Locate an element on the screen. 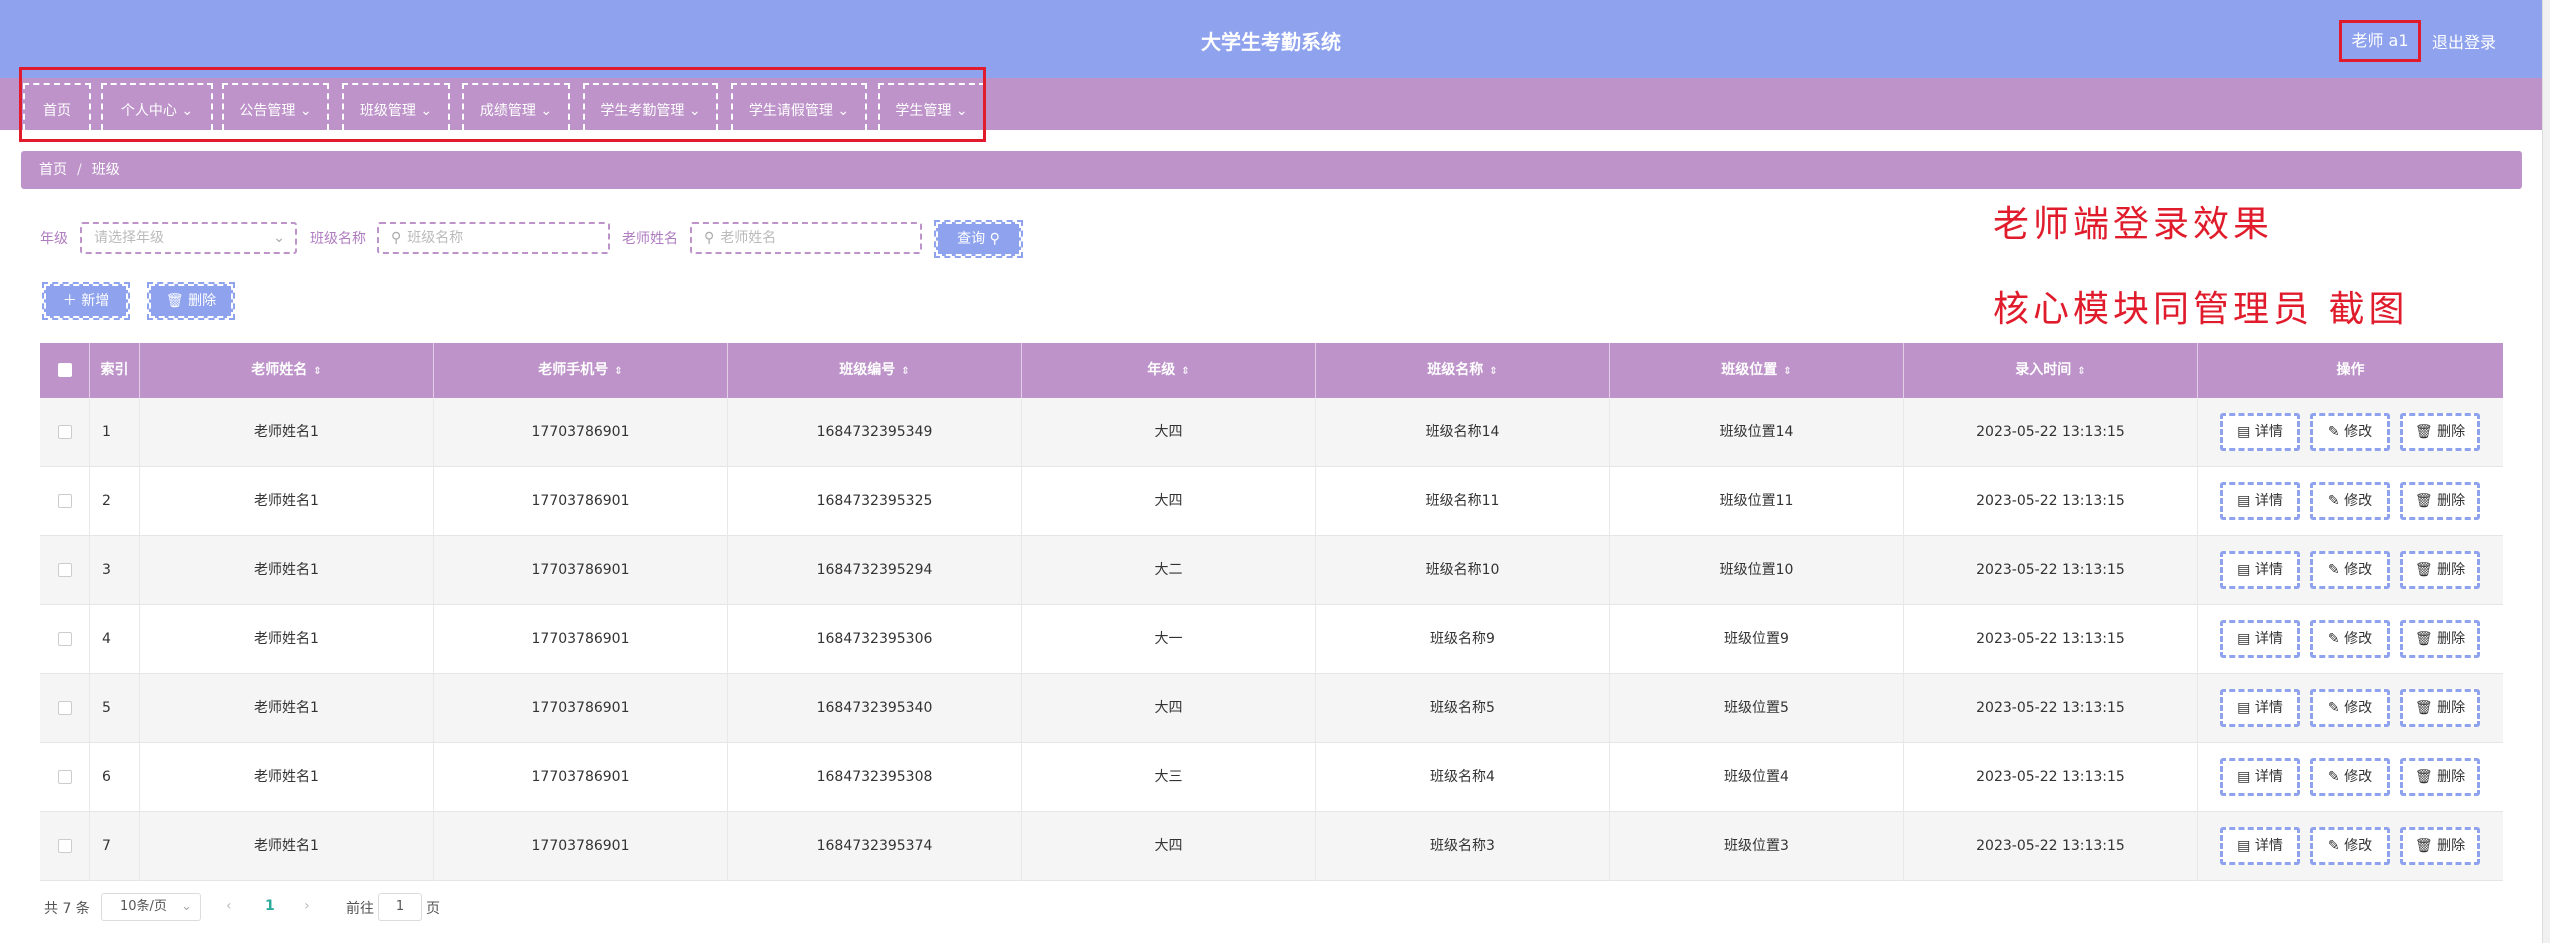  prev-page-button: ‹ is located at coordinates (229, 906).